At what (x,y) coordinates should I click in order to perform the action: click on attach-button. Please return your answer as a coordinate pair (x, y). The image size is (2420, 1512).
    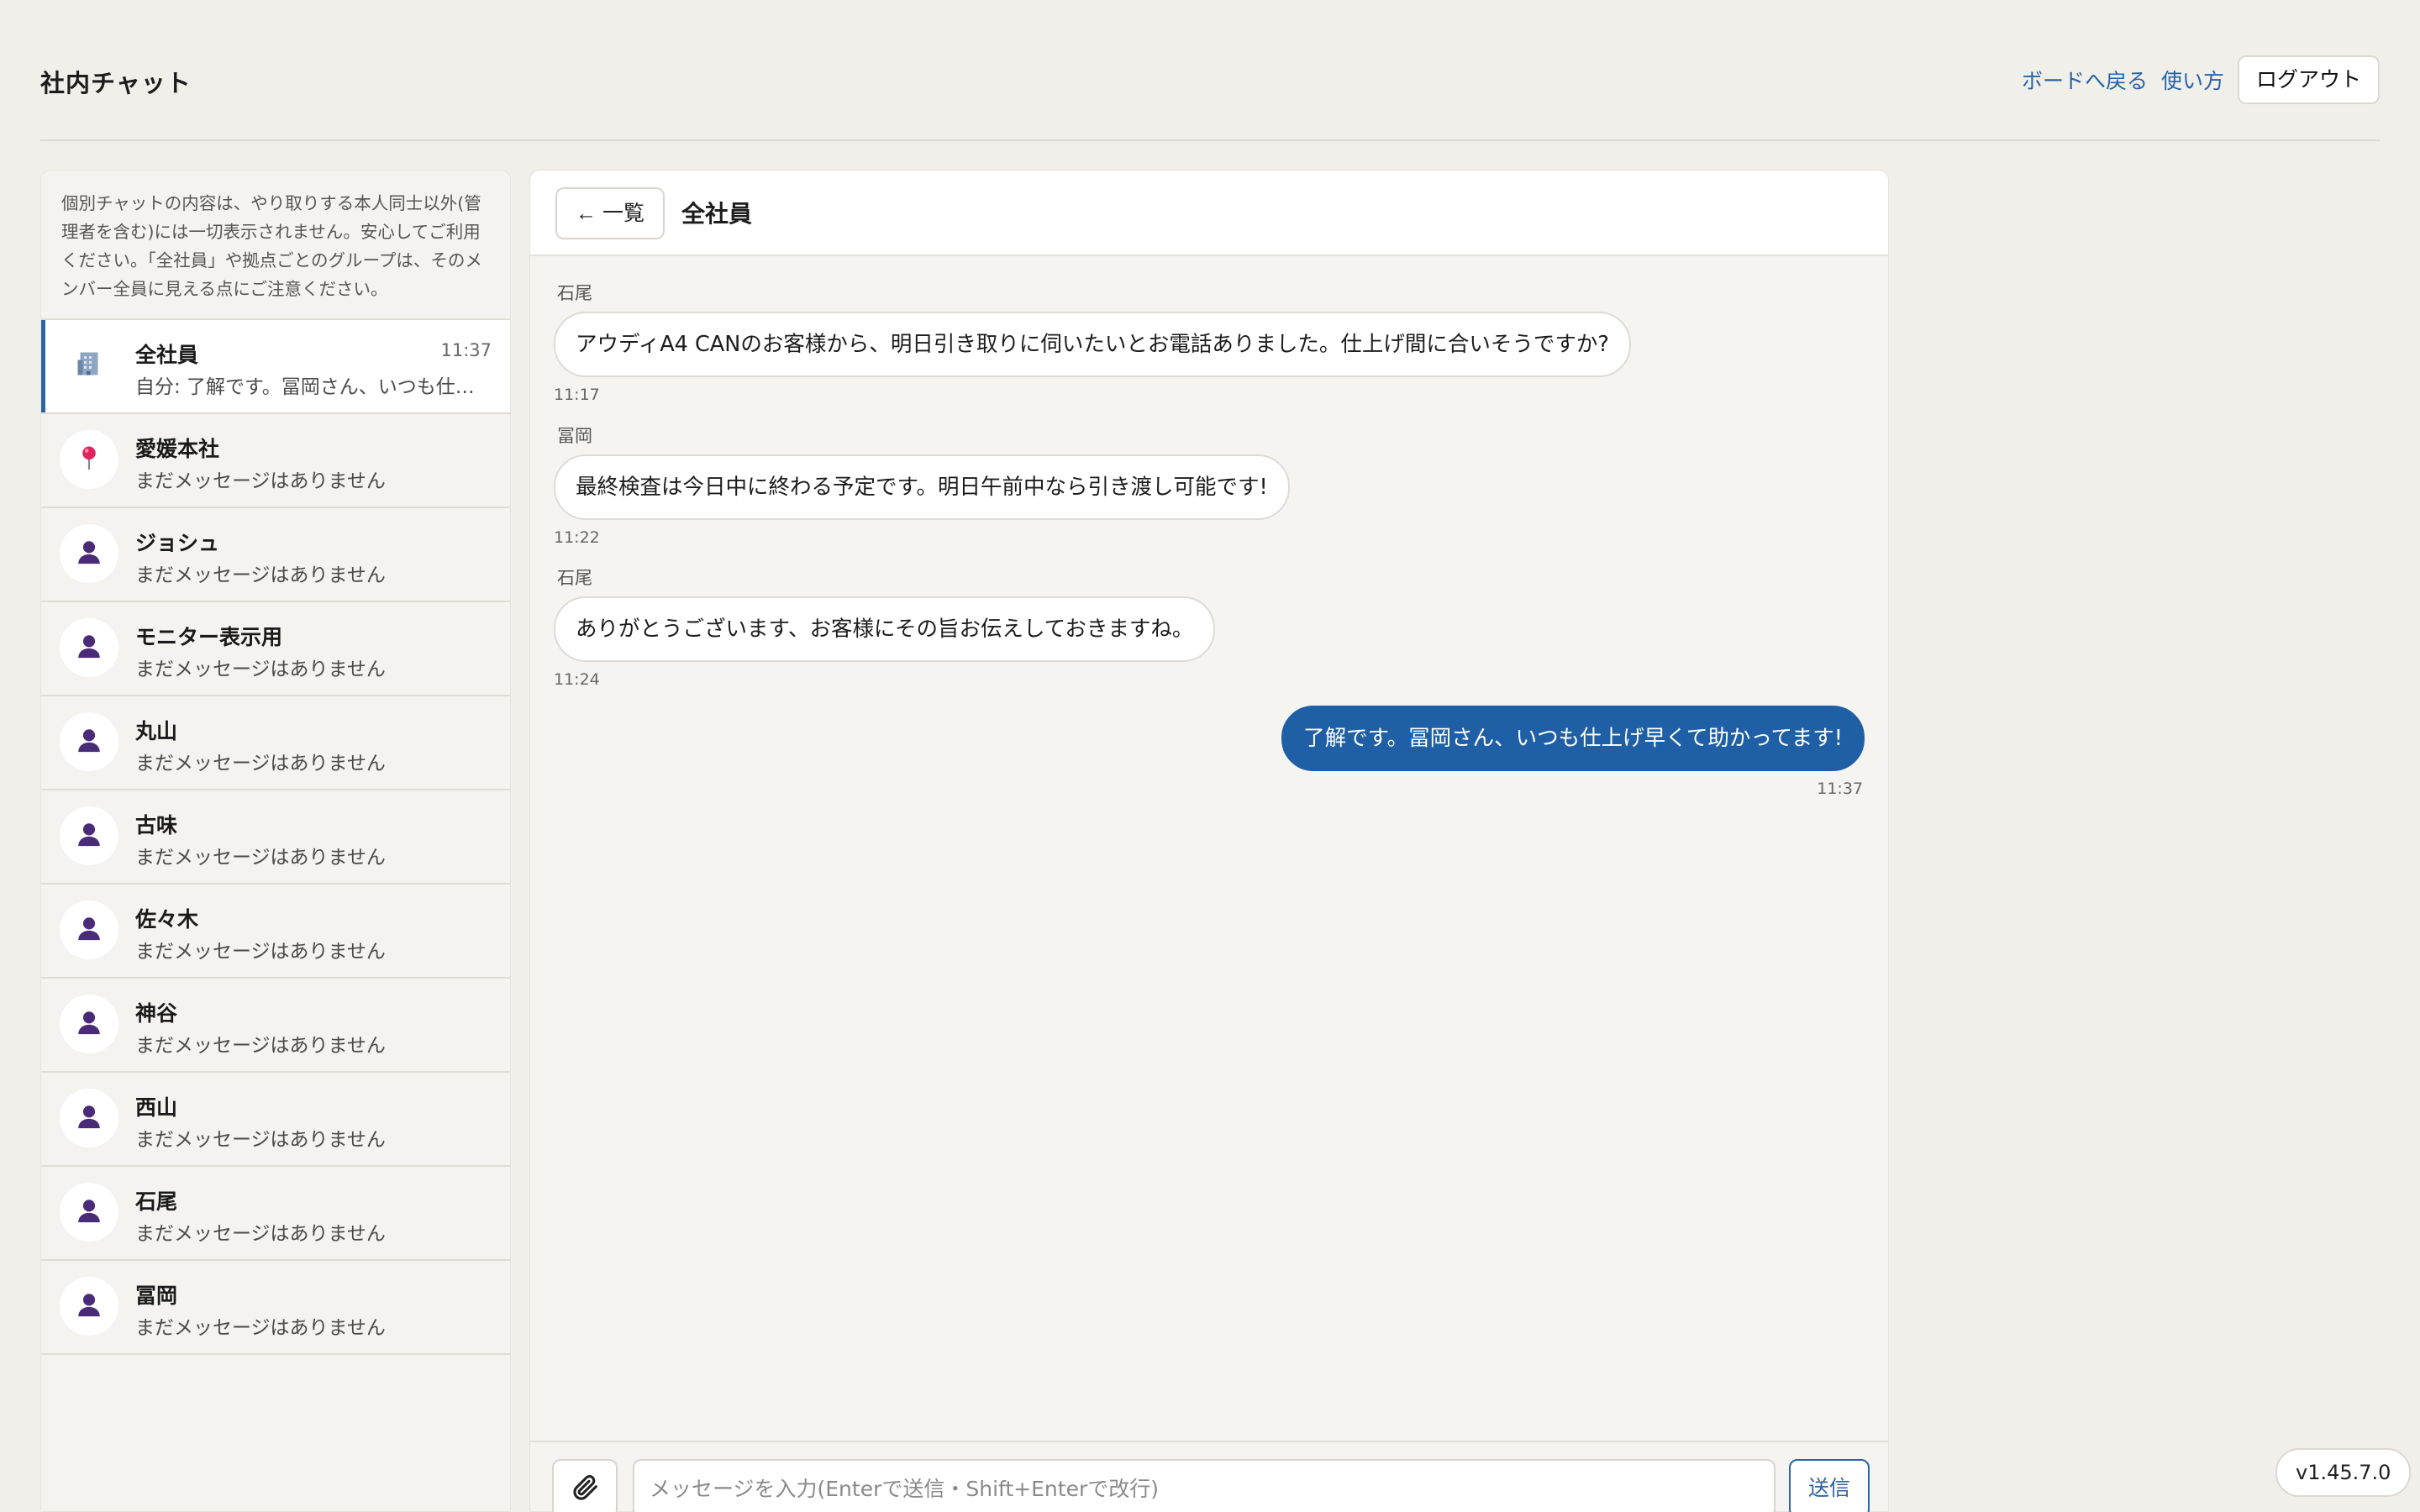
    Looking at the image, I should click on (585, 1485).